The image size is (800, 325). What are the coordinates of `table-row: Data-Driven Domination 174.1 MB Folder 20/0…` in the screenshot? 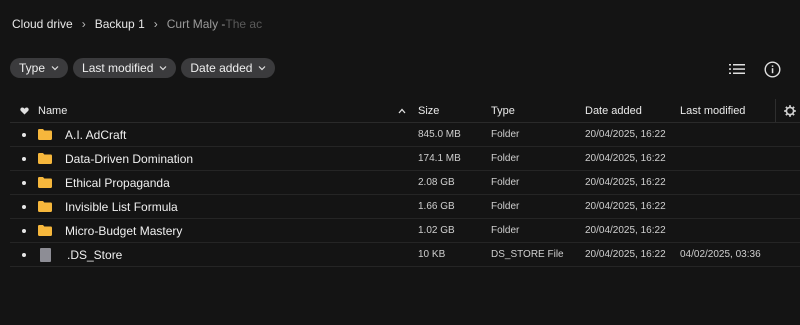 It's located at (405, 159).